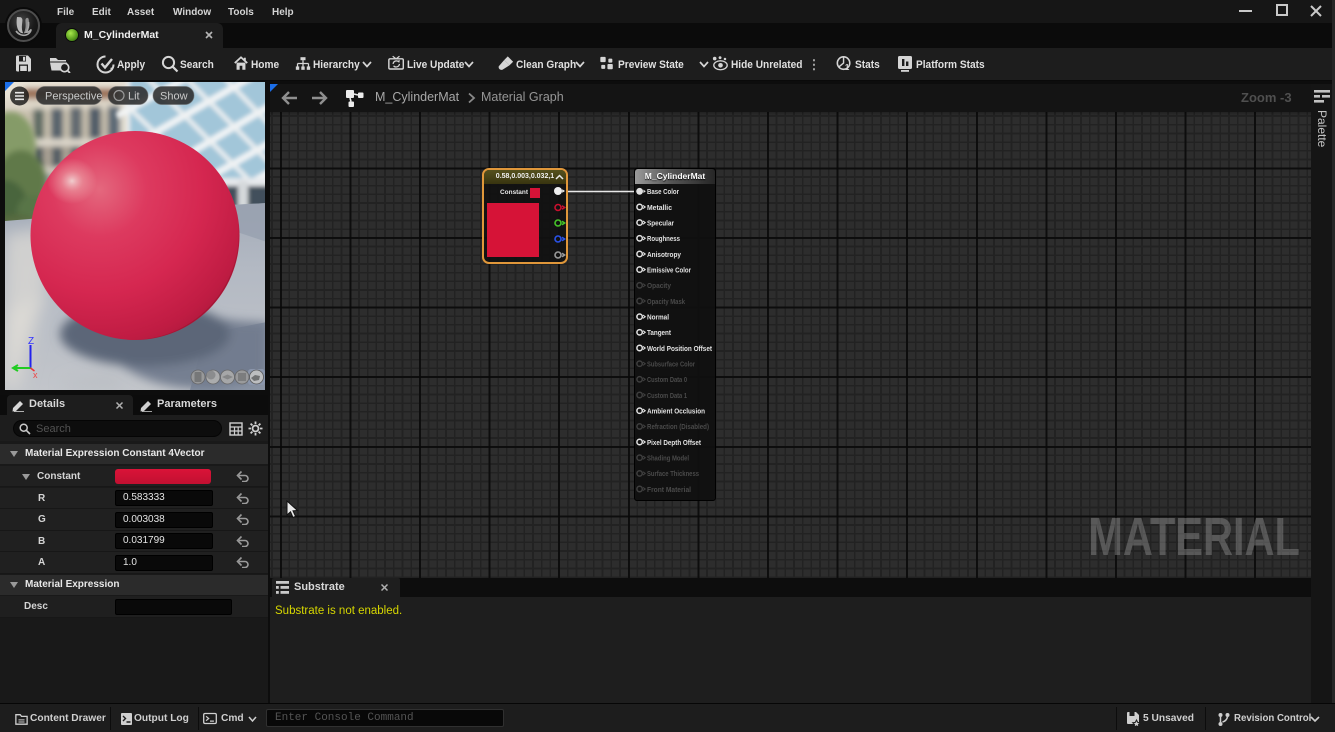 The height and width of the screenshot is (732, 1335). I want to click on svg-text: x, so click(35, 375).